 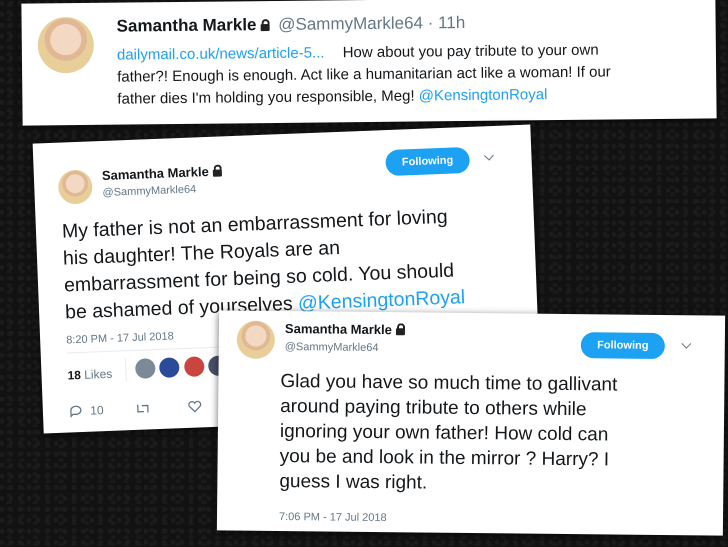 I want to click on tweet-text-line: around paying tribute to others while, so click(x=433, y=408).